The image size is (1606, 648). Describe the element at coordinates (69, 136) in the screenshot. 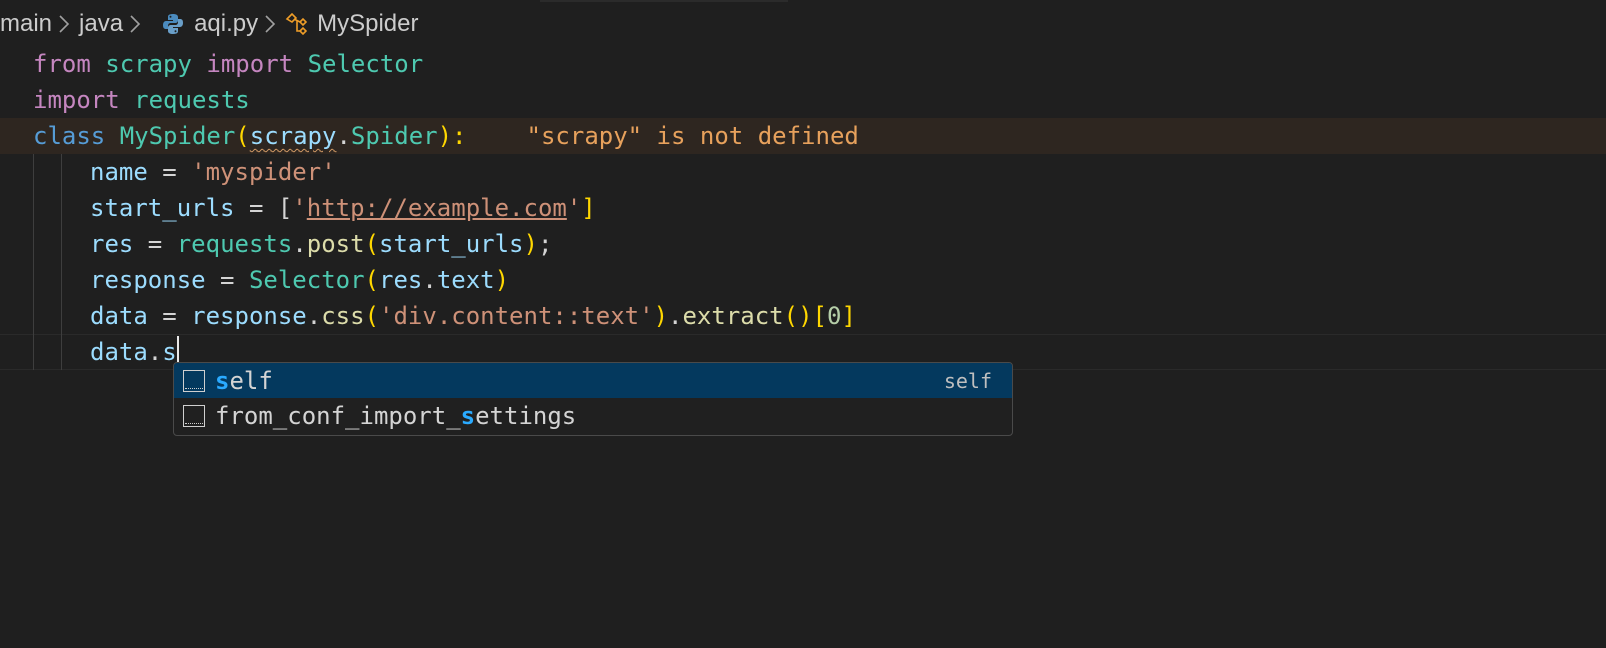

I see `keyword-token: class` at that location.